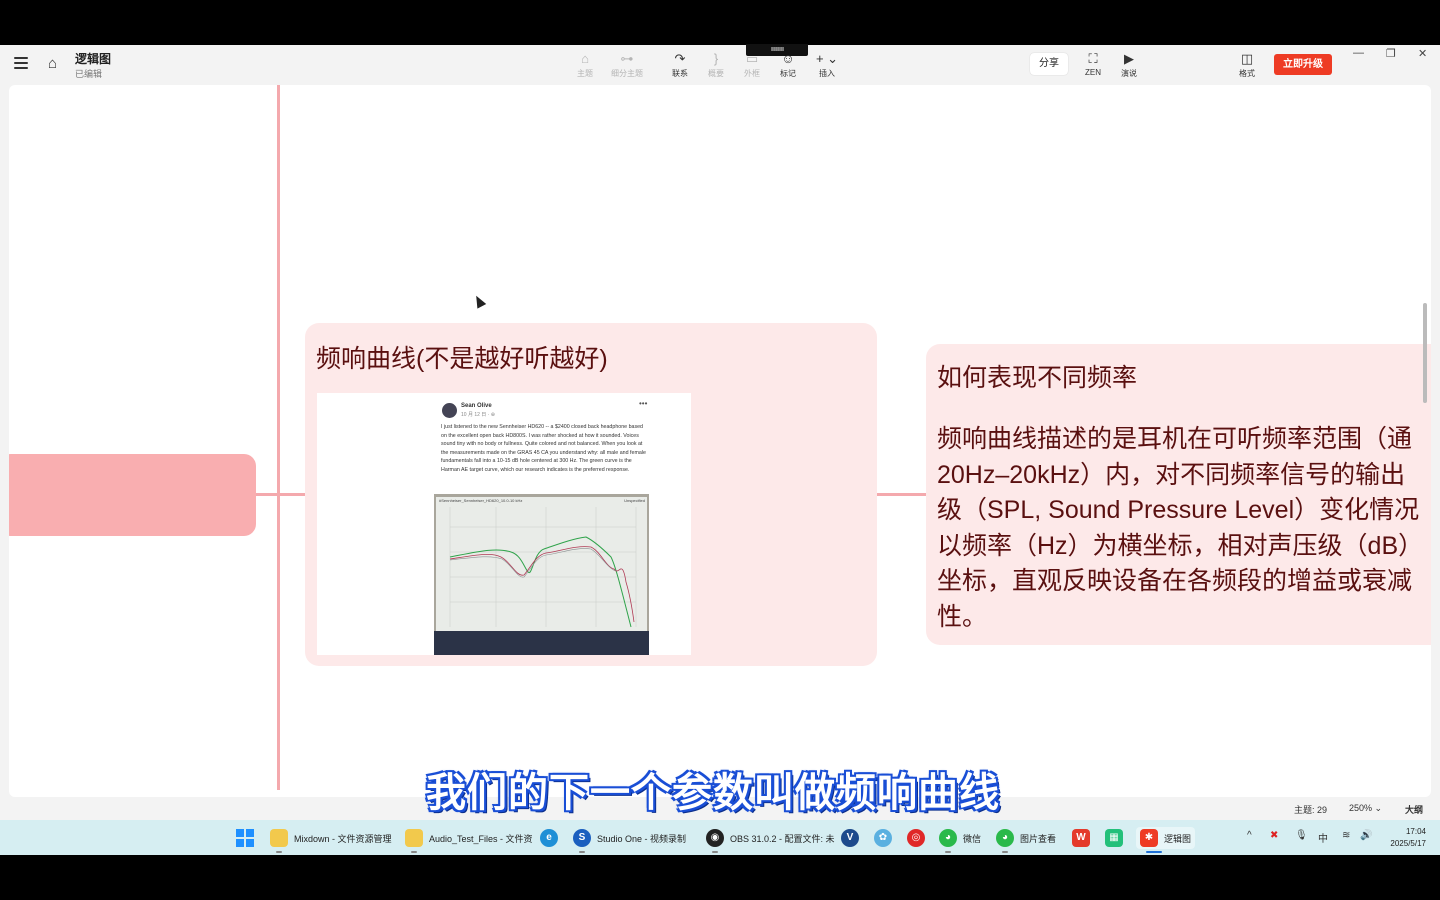 The width and height of the screenshot is (1440, 900). Describe the element at coordinates (1303, 64) in the screenshot. I see `upgrade-button: 立即升级` at that location.